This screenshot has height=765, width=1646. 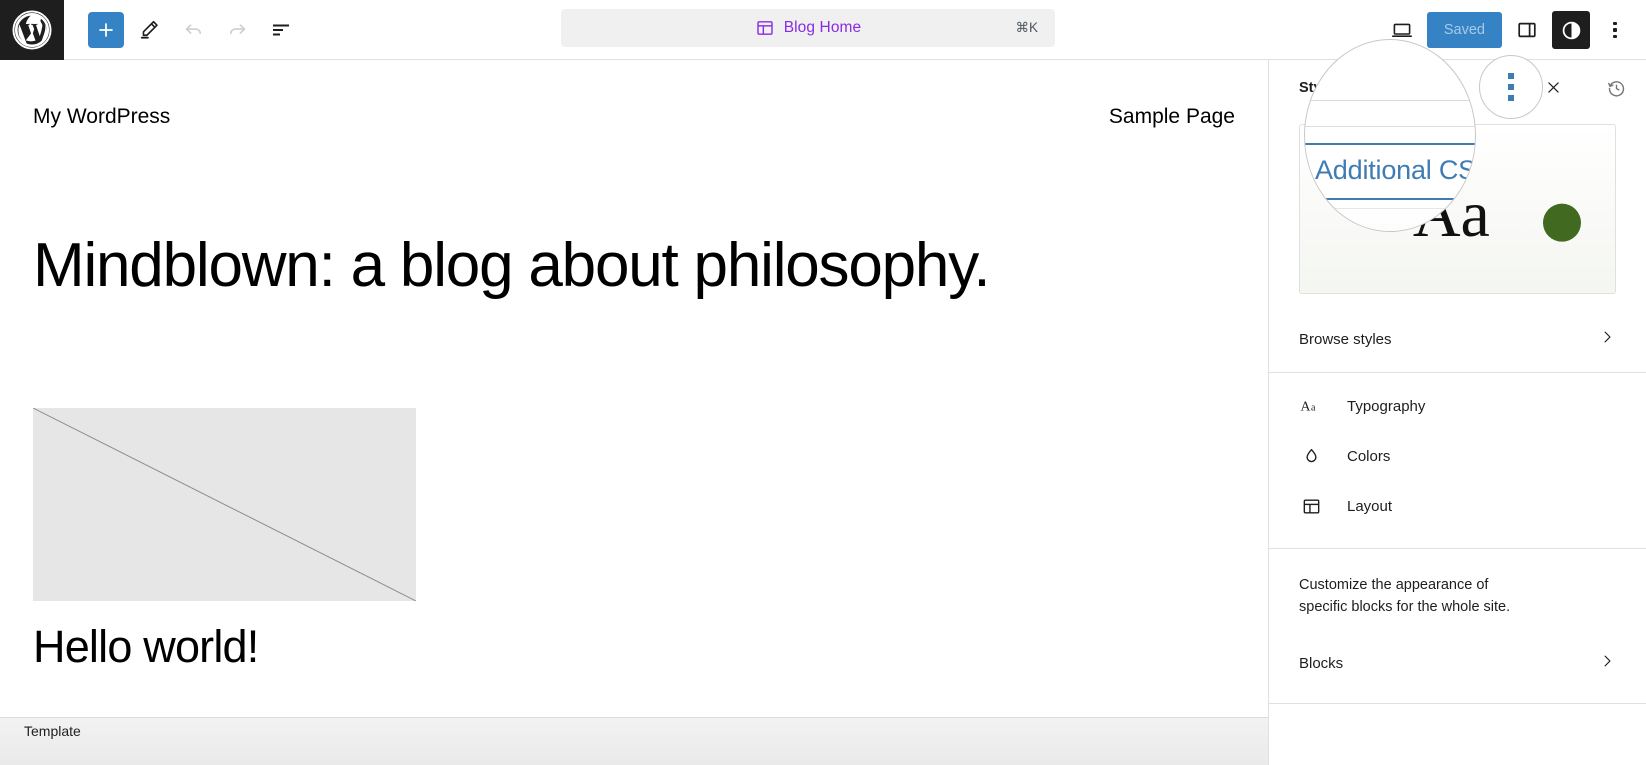 I want to click on sidebar-item-colors: Colors, so click(x=1457, y=456).